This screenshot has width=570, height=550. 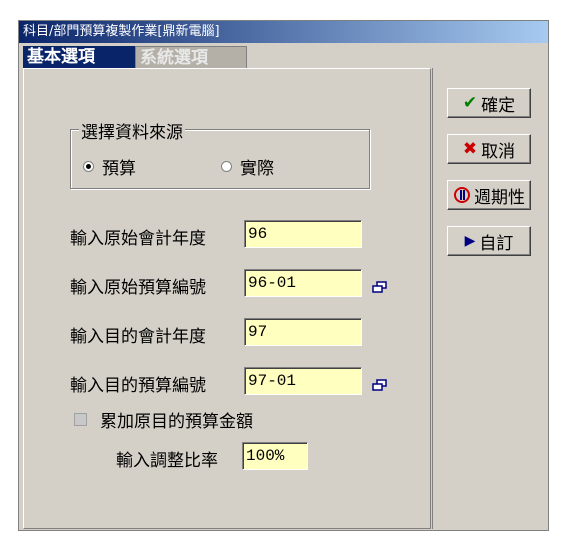 I want to click on periodic-button: 週期性, so click(x=489, y=195).